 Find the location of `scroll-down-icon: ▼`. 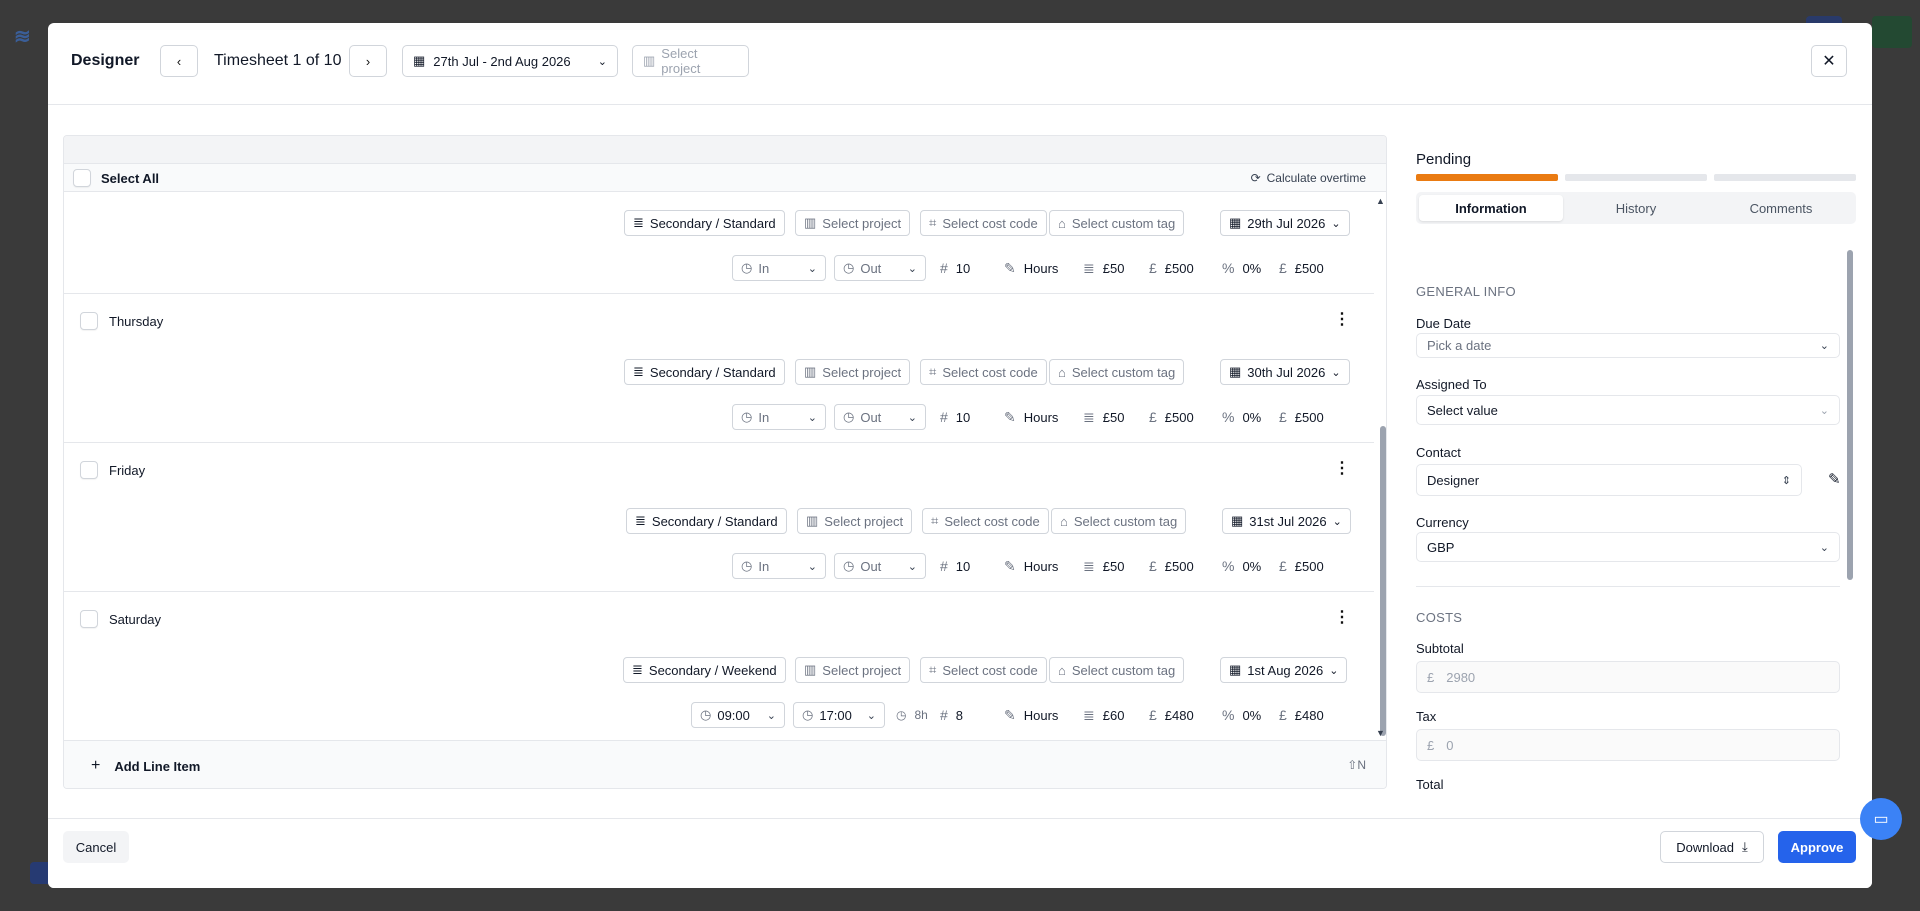

scroll-down-icon: ▼ is located at coordinates (1380, 733).